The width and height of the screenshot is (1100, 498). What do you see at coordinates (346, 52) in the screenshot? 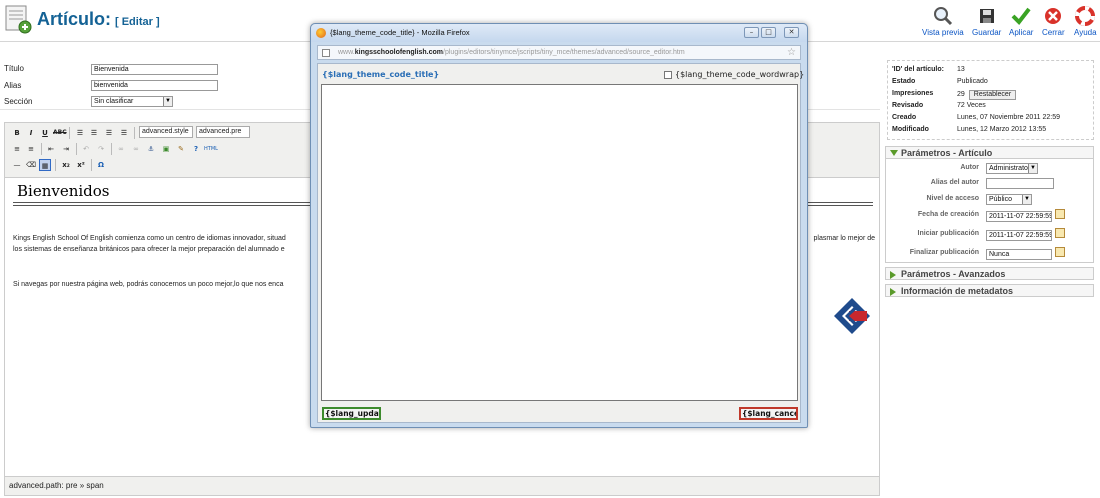
I see `url-domain-prefix: www.` at bounding box center [346, 52].